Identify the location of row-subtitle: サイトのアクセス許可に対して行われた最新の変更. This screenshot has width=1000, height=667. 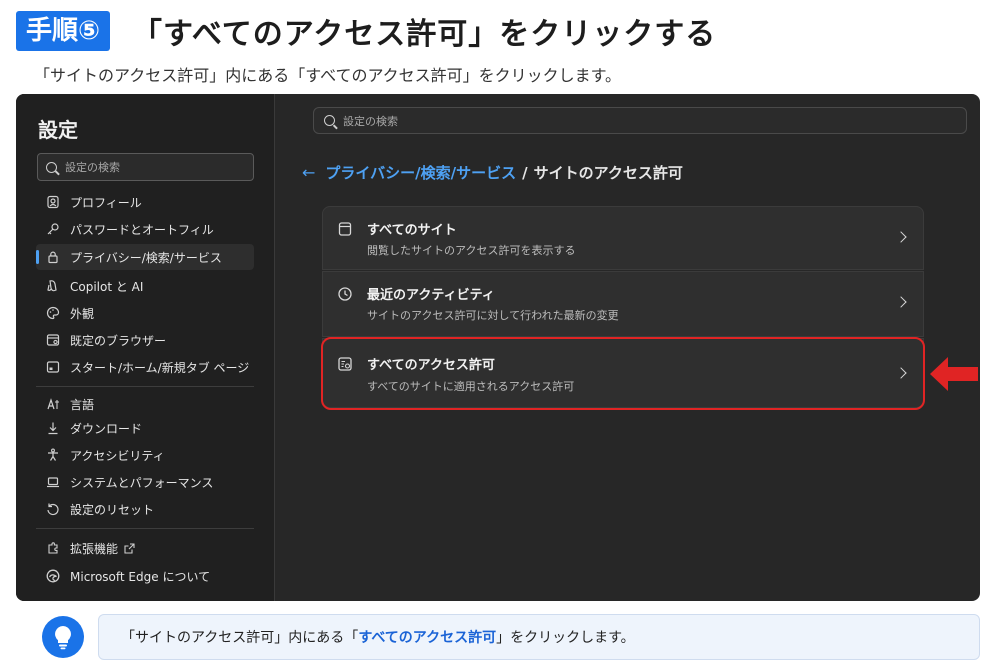
(493, 315).